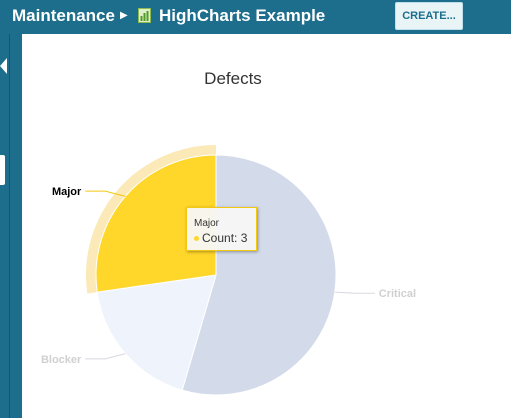 The width and height of the screenshot is (511, 418). Describe the element at coordinates (397, 294) in the screenshot. I see `data-label-critical: Critical` at that location.